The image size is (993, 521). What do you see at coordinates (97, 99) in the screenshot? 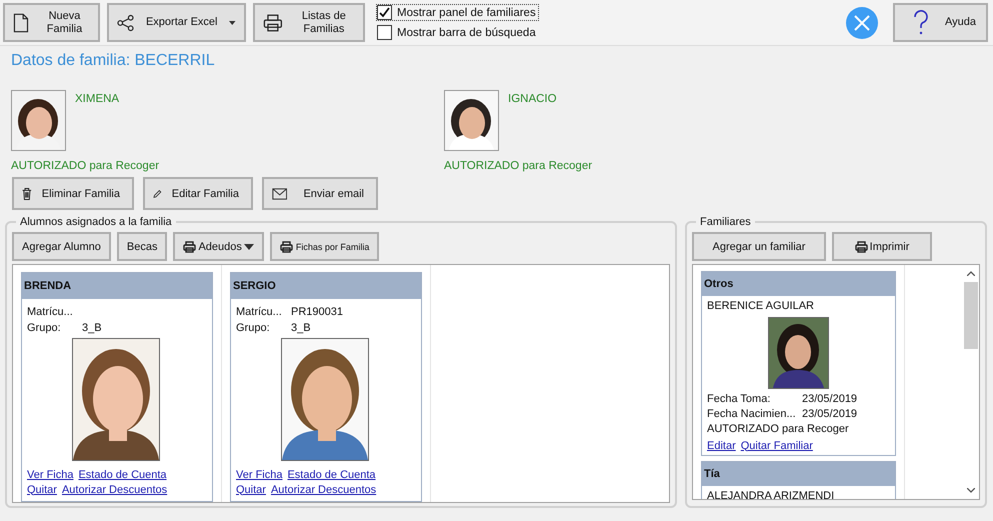
I see `parent-name: XIMENA` at bounding box center [97, 99].